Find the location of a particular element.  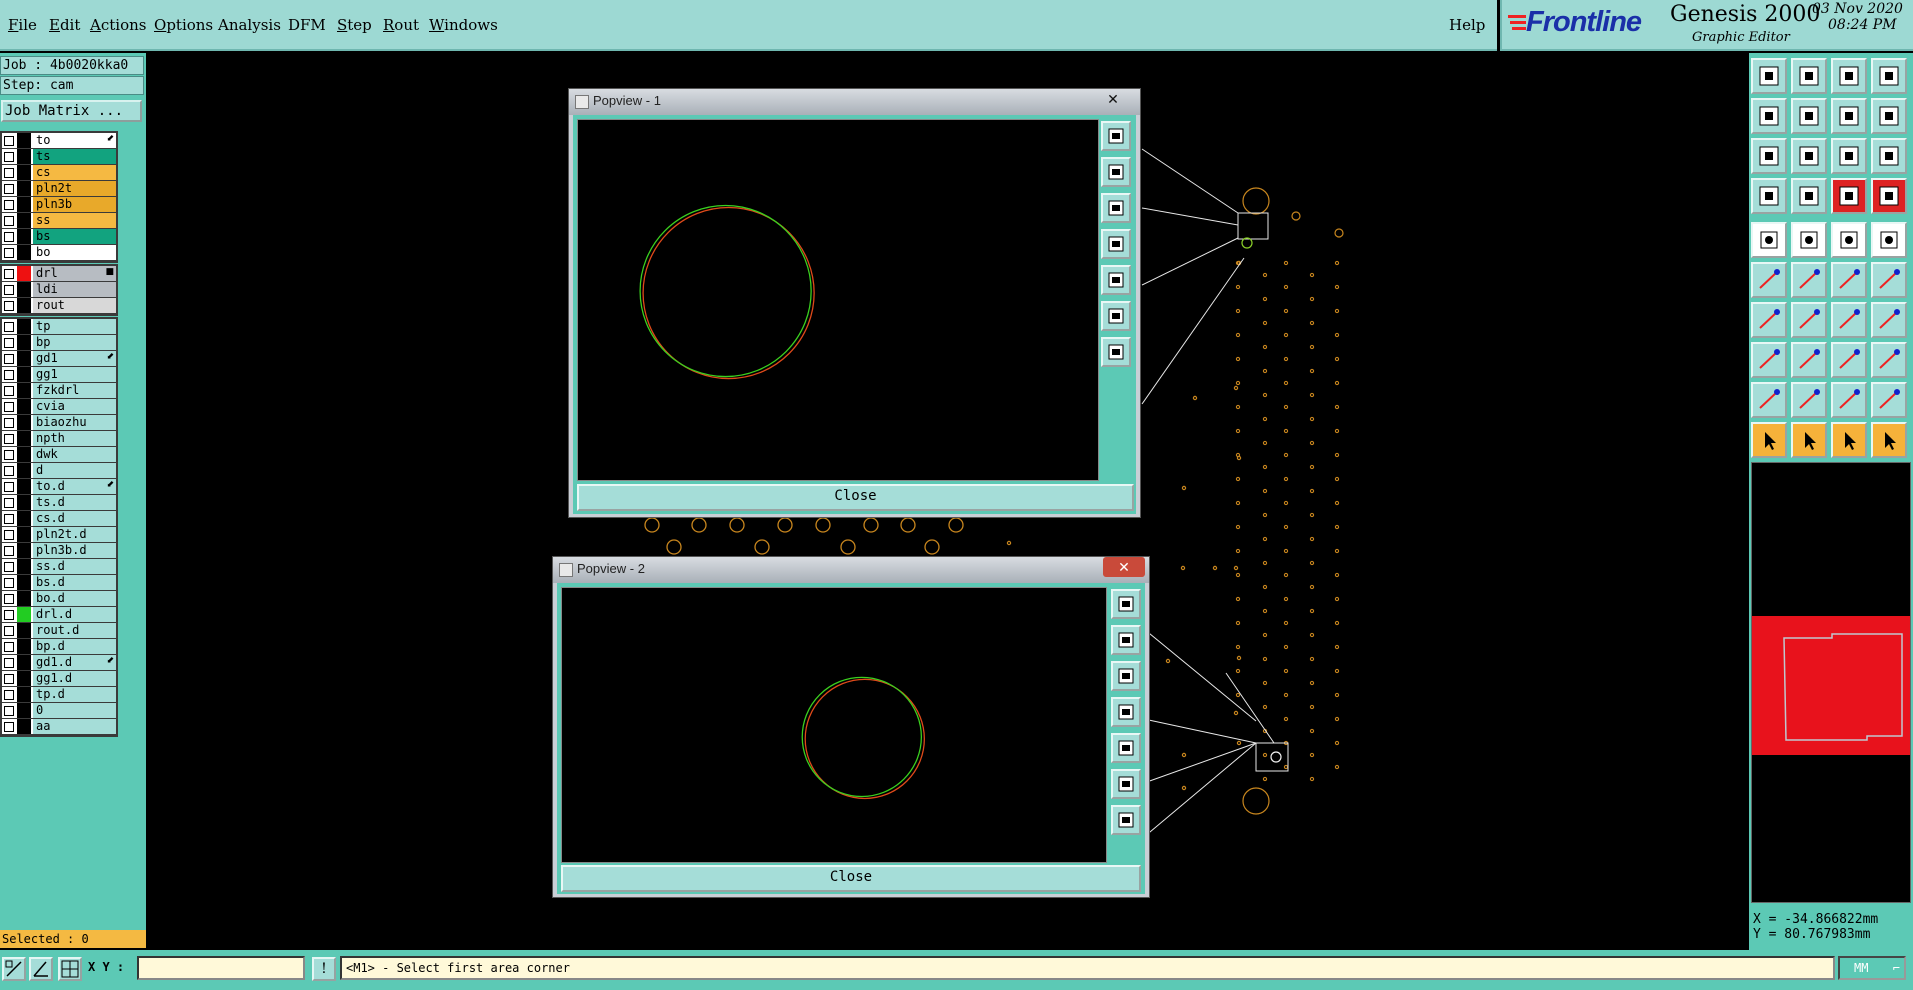

layer-row-drl.d: drl.d is located at coordinates (59, 615).